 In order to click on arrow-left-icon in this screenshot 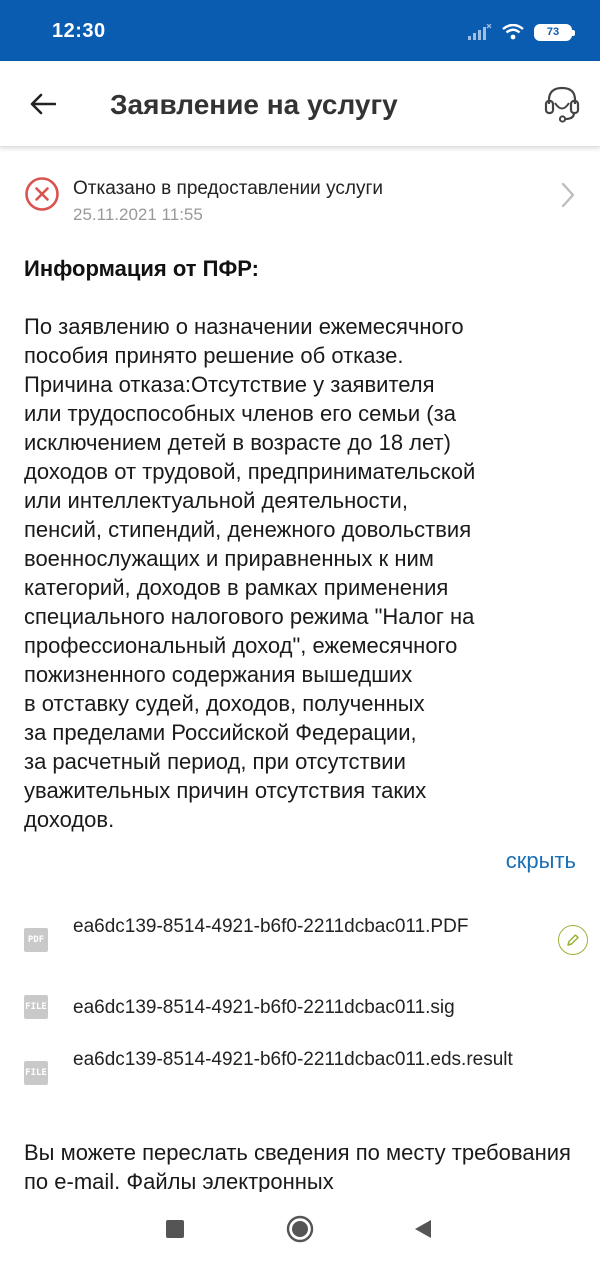, I will do `click(43, 104)`.